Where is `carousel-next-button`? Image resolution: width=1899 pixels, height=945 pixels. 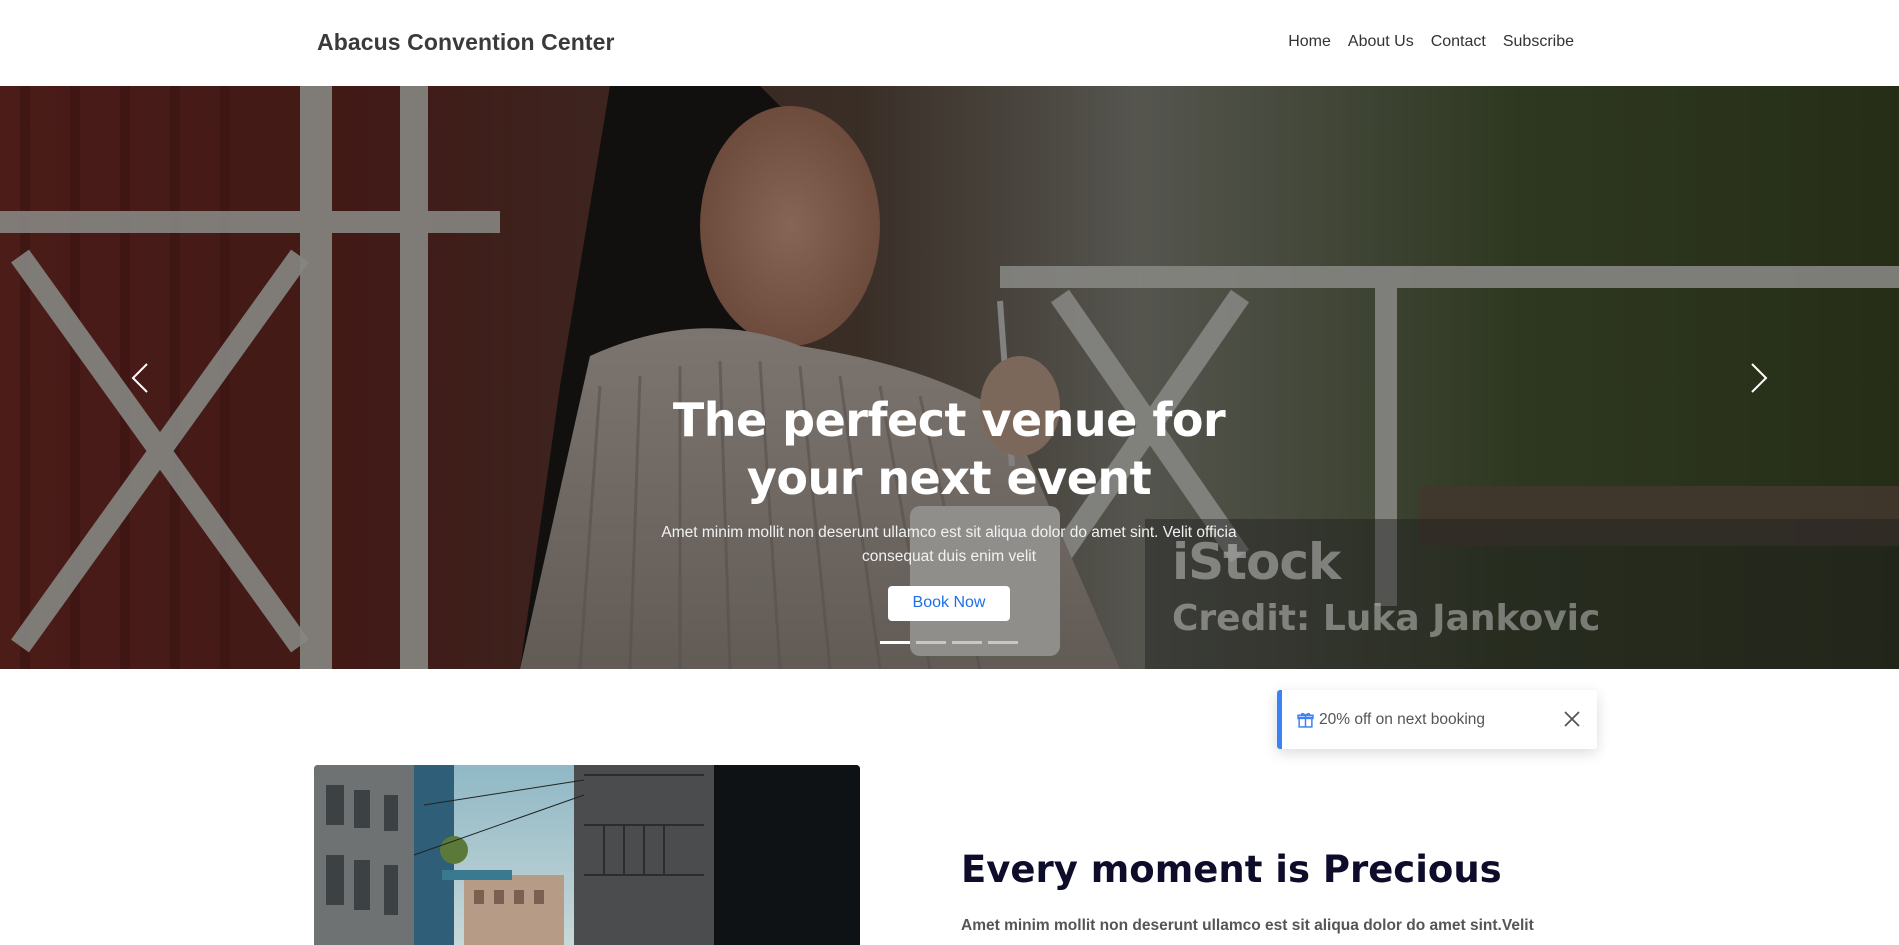
carousel-next-button is located at coordinates (1759, 377).